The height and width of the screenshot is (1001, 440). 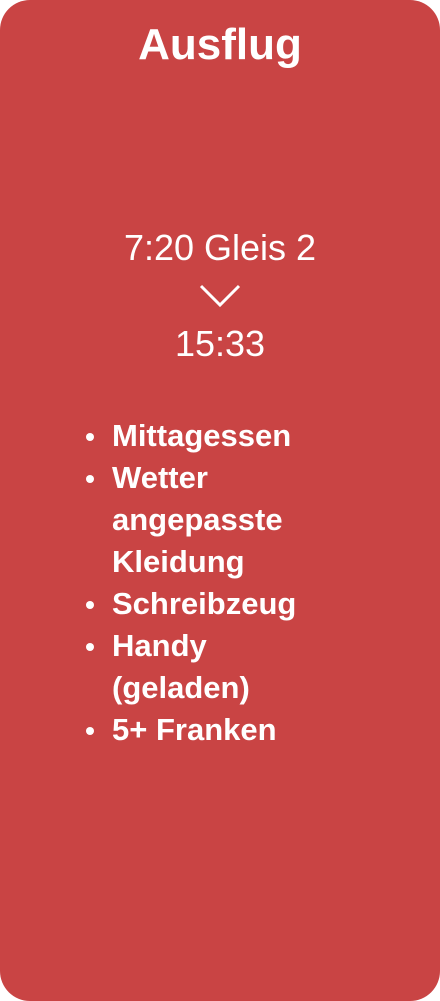 What do you see at coordinates (220, 247) in the screenshot?
I see `departure-info: 7:20 Gleis 2` at bounding box center [220, 247].